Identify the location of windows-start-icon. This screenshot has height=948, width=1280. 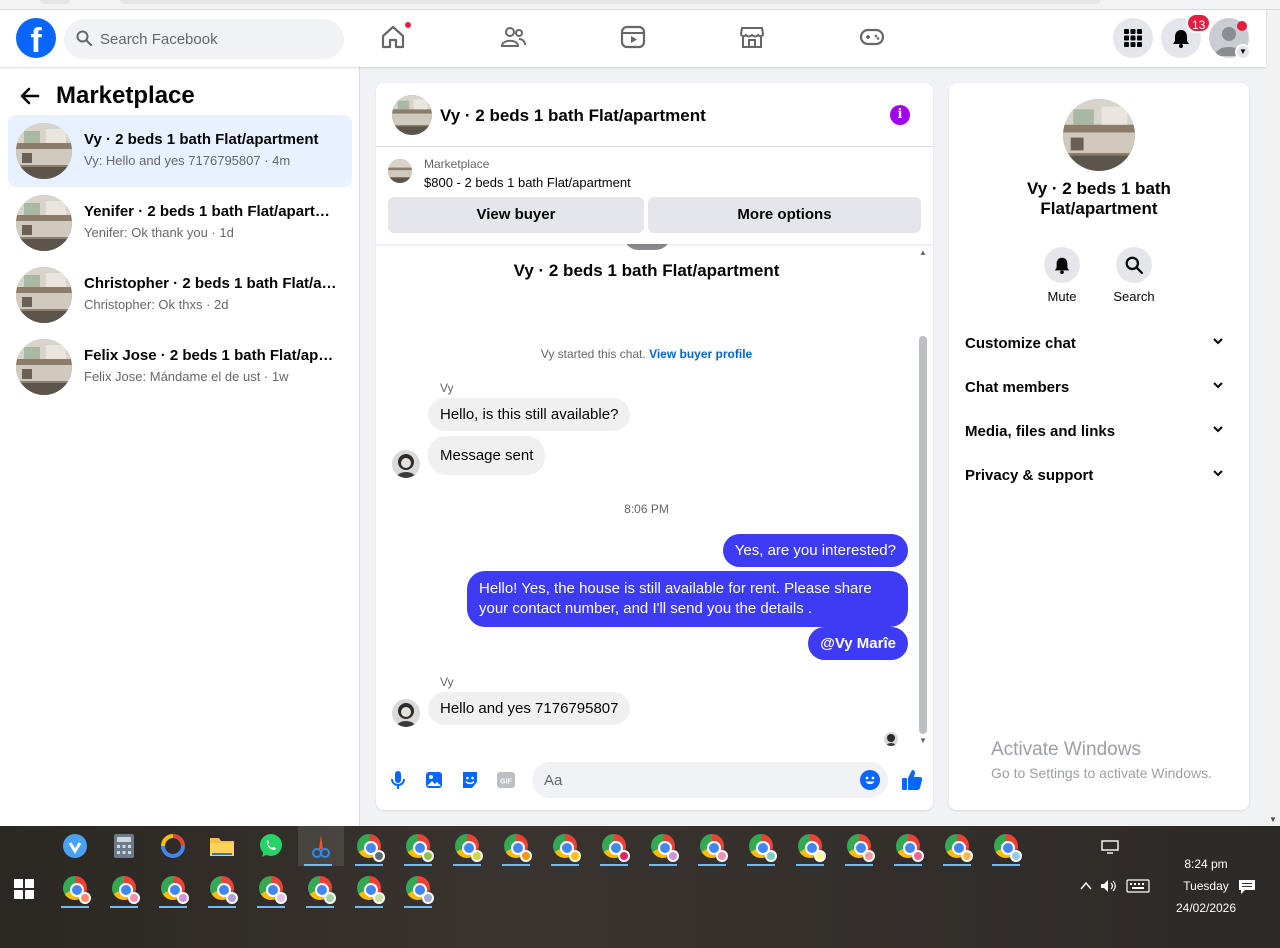
(24, 889).